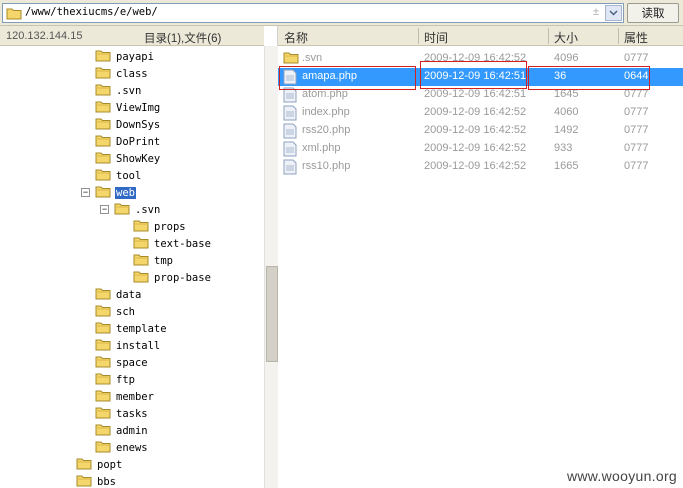 This screenshot has width=683, height=488. I want to click on tree-node-label: template, so click(141, 328).